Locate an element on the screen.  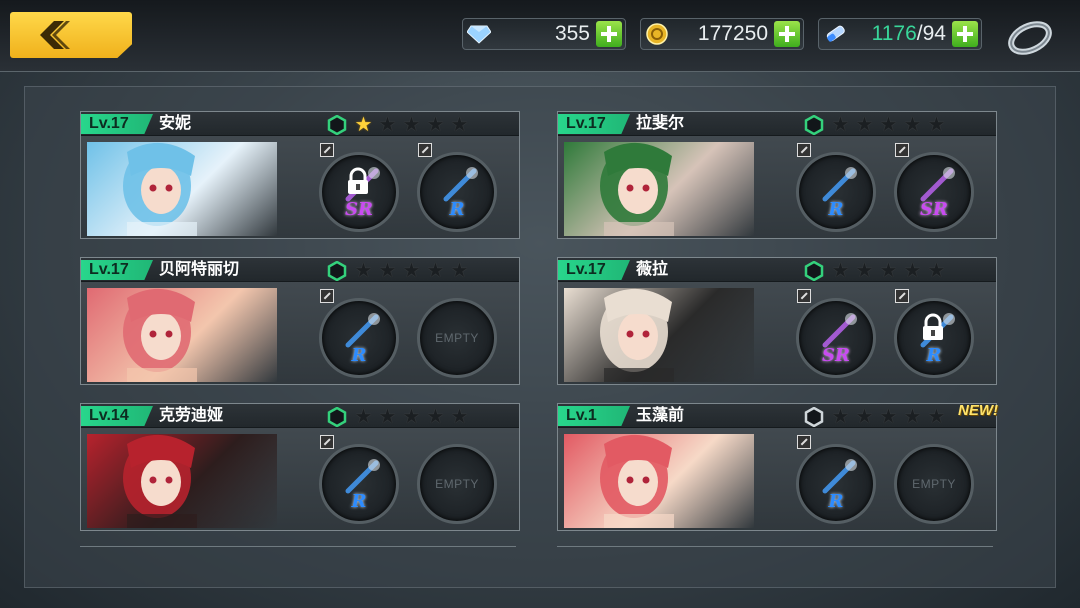
chevron-left-icon is located at coordinates (55, 35).